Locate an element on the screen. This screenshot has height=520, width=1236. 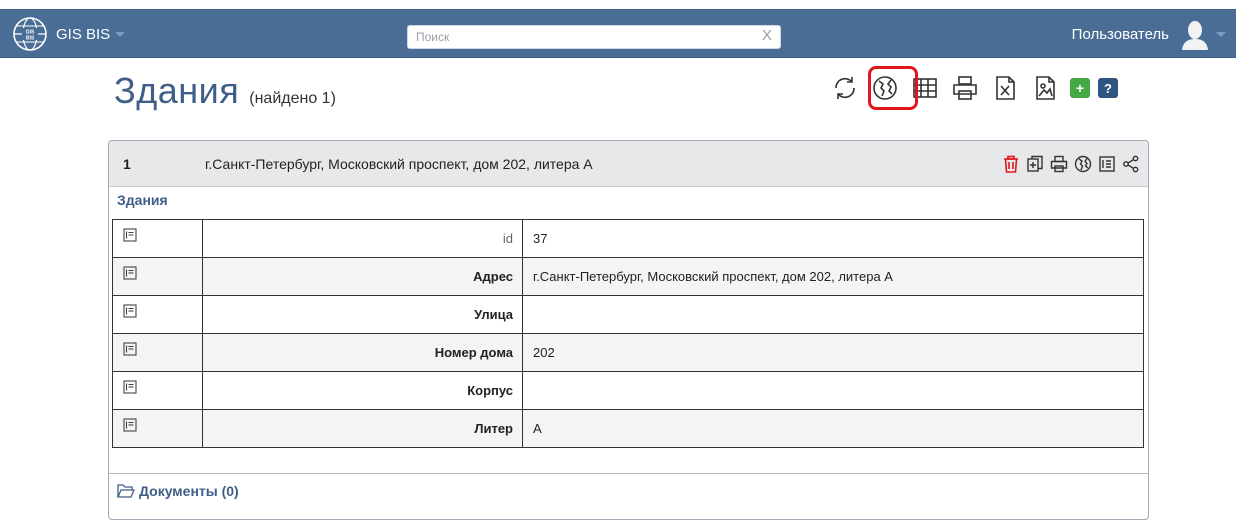
search-clear-icon: X is located at coordinates (767, 35).